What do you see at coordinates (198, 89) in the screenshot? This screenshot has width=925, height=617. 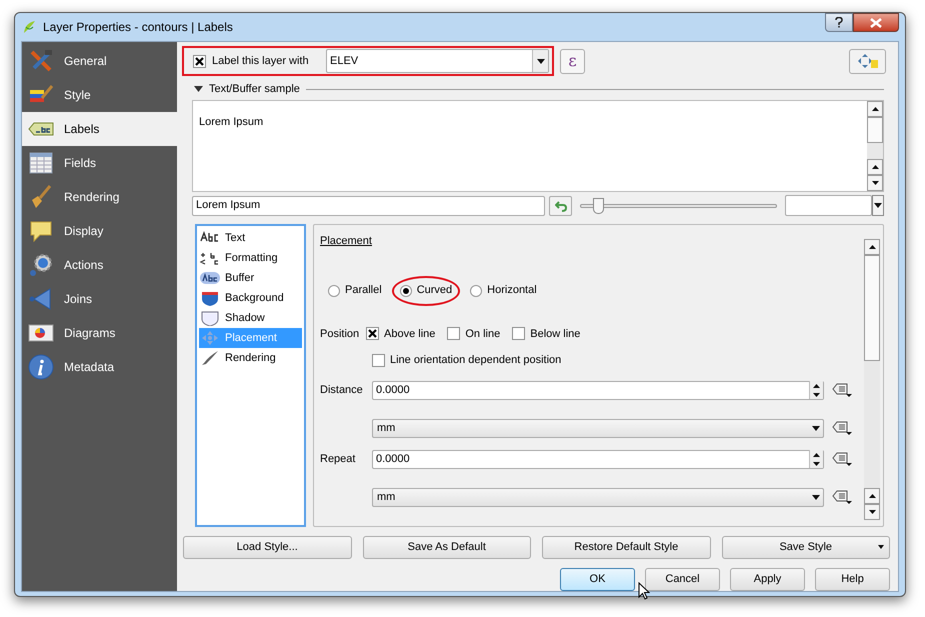 I see `collapse-triangle-icon` at bounding box center [198, 89].